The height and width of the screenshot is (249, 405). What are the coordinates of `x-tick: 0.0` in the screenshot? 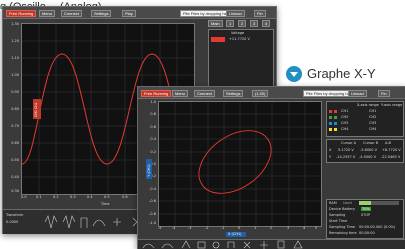 It's located at (24, 197).